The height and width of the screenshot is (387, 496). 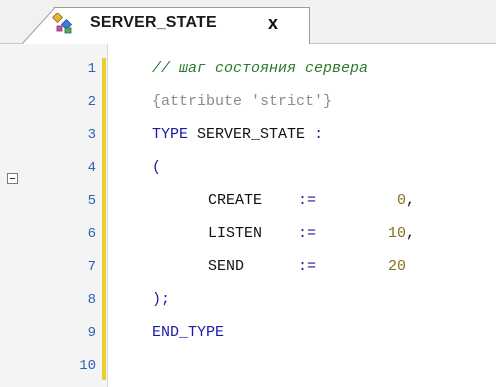 What do you see at coordinates (170, 134) in the screenshot?
I see `keyword-type: TYPE` at bounding box center [170, 134].